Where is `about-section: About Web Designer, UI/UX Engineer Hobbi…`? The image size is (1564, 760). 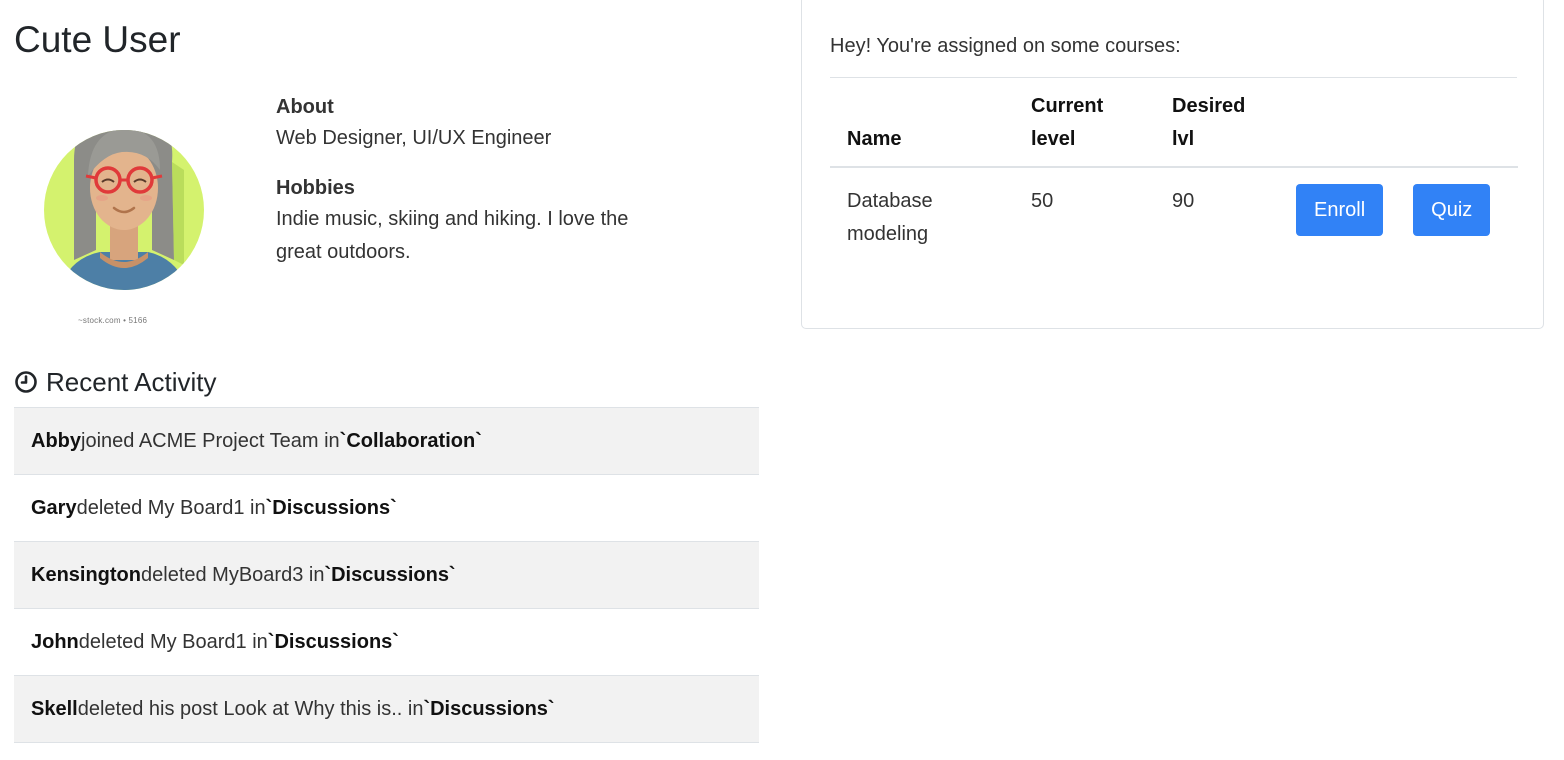 about-section: About Web Designer, UI/UX Engineer Hobbi… is located at coordinates (466, 185).